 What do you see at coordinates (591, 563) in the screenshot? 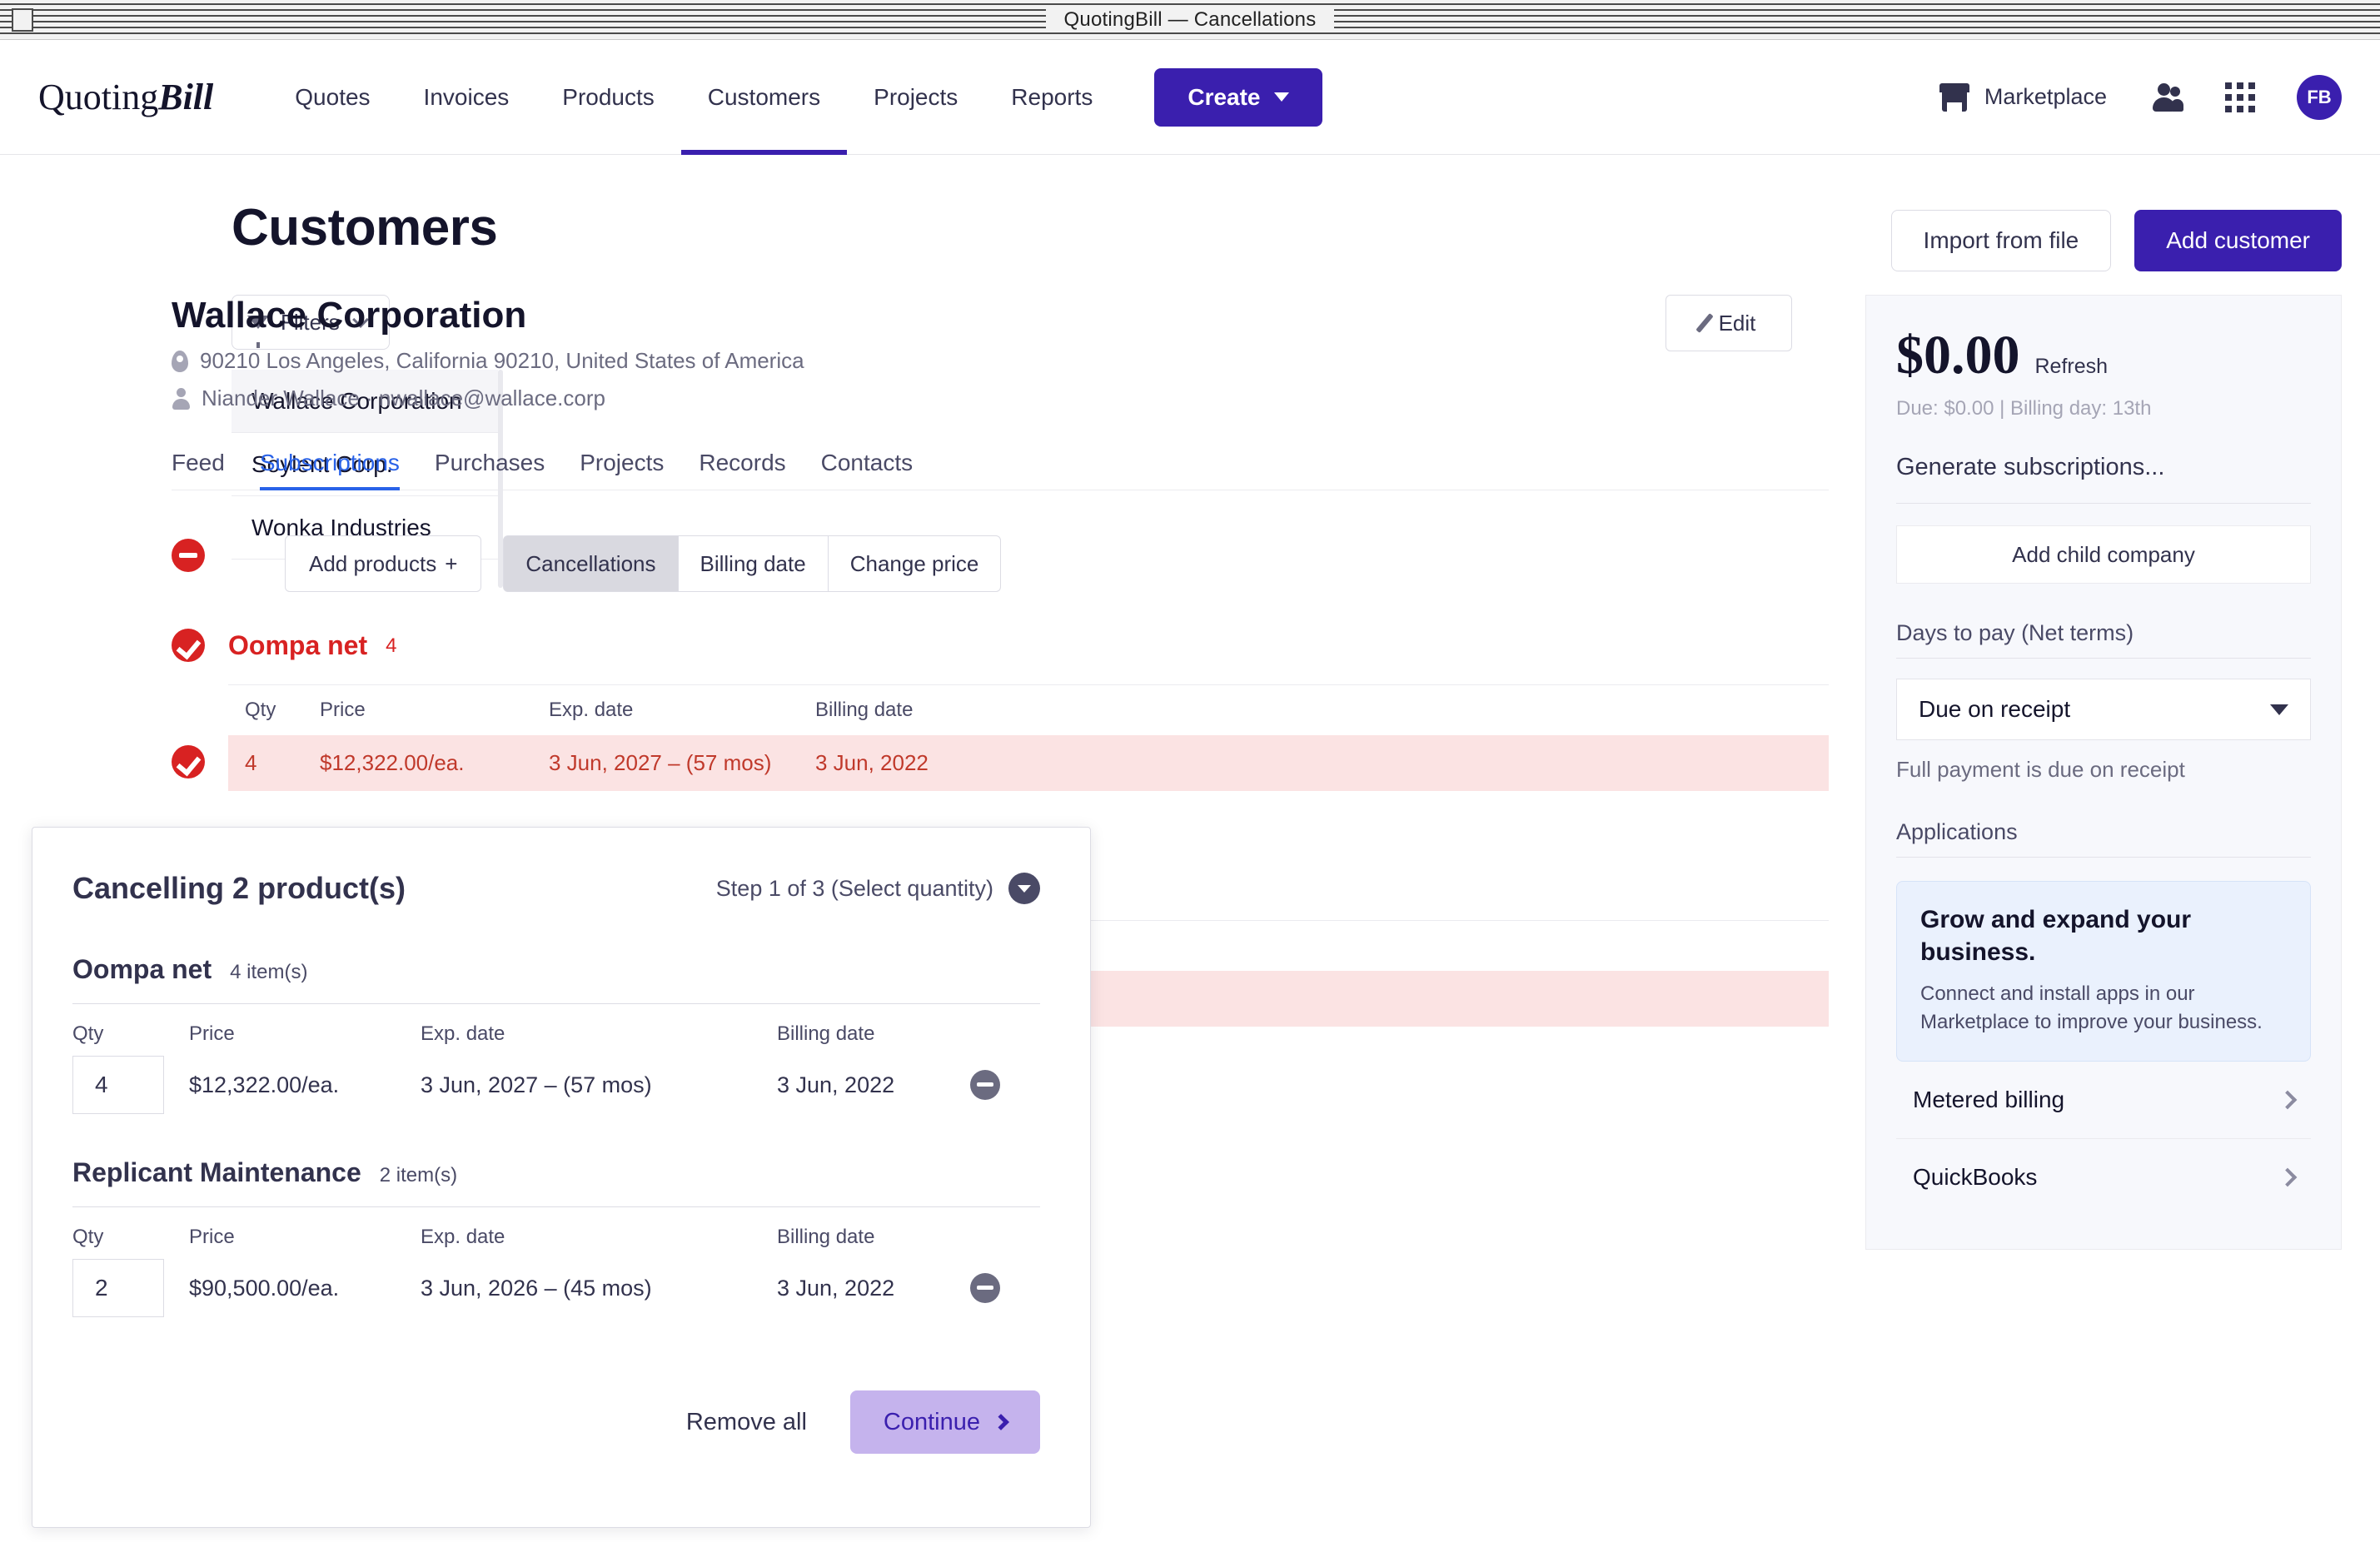
I see `segment-cancellations: Cancellations` at bounding box center [591, 563].